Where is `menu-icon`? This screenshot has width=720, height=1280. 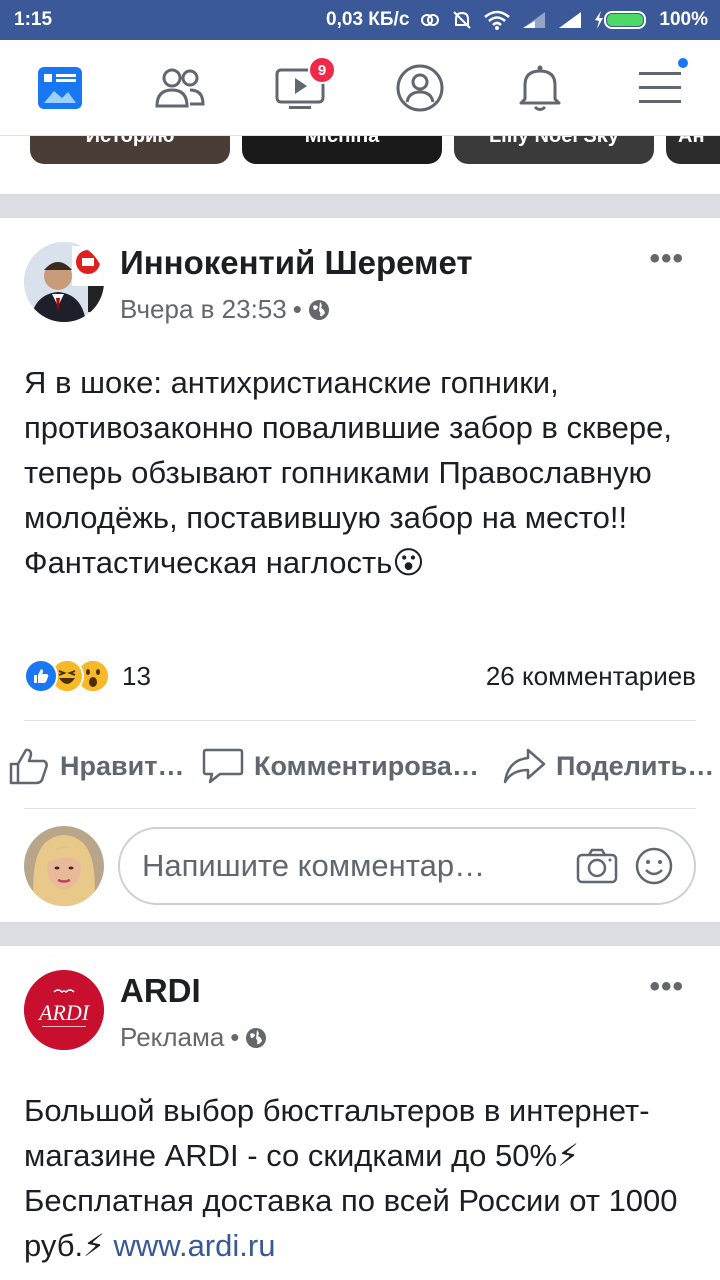
menu-icon is located at coordinates (660, 87).